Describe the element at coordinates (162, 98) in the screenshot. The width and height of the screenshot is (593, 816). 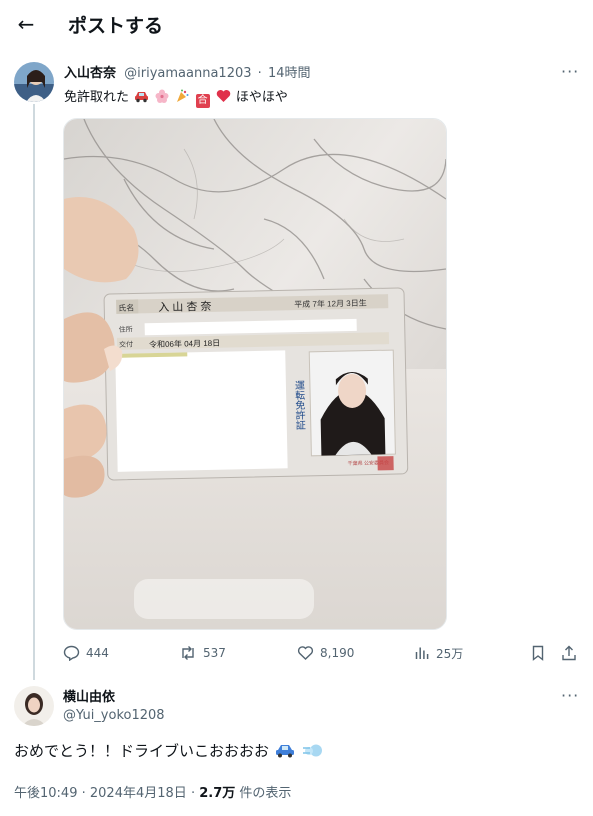
I see `sakura-icon` at that location.